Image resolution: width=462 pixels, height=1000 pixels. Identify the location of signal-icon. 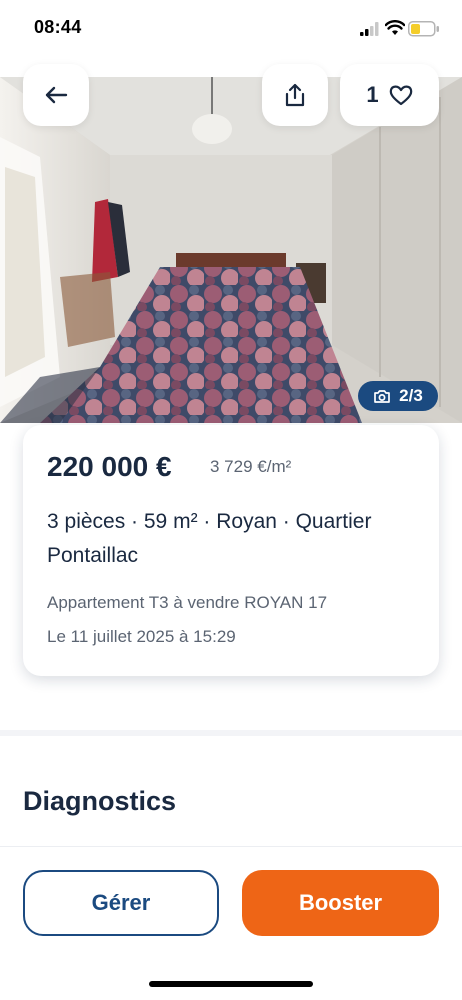
(369, 29).